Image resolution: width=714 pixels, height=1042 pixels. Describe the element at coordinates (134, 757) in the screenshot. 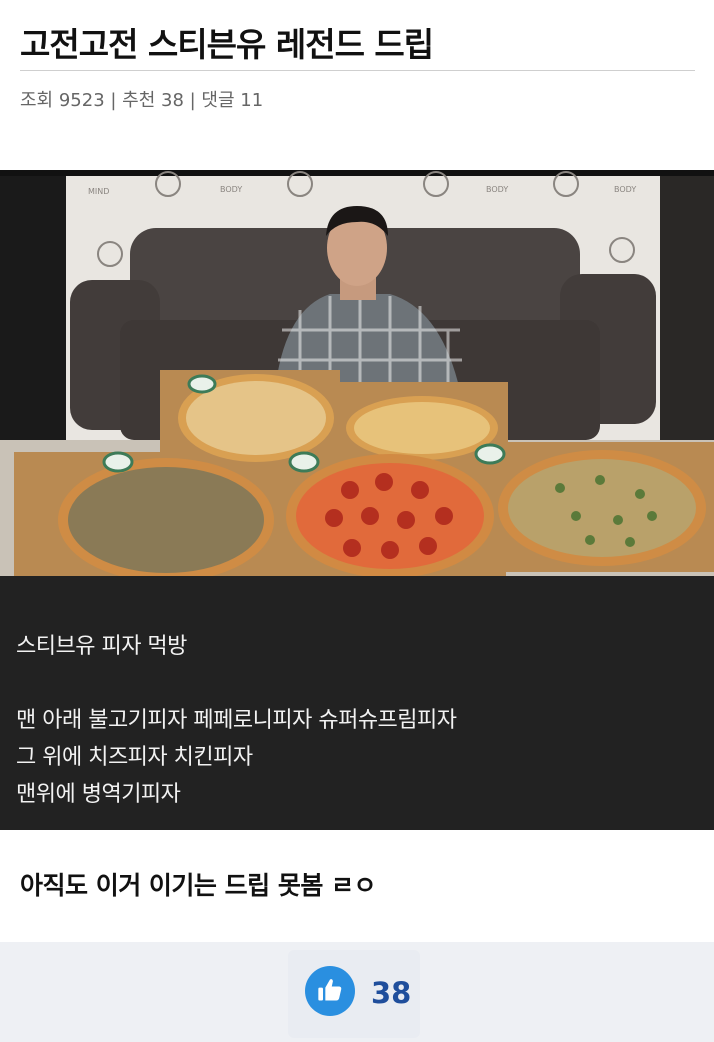

I see `caption-line: 그 위에 치즈피자 치킨피자` at that location.